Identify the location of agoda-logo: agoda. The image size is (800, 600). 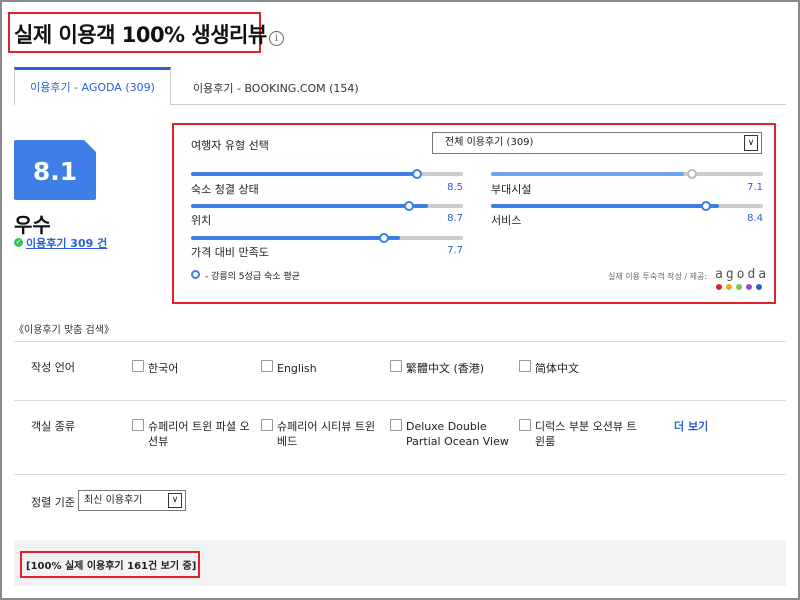
(742, 274).